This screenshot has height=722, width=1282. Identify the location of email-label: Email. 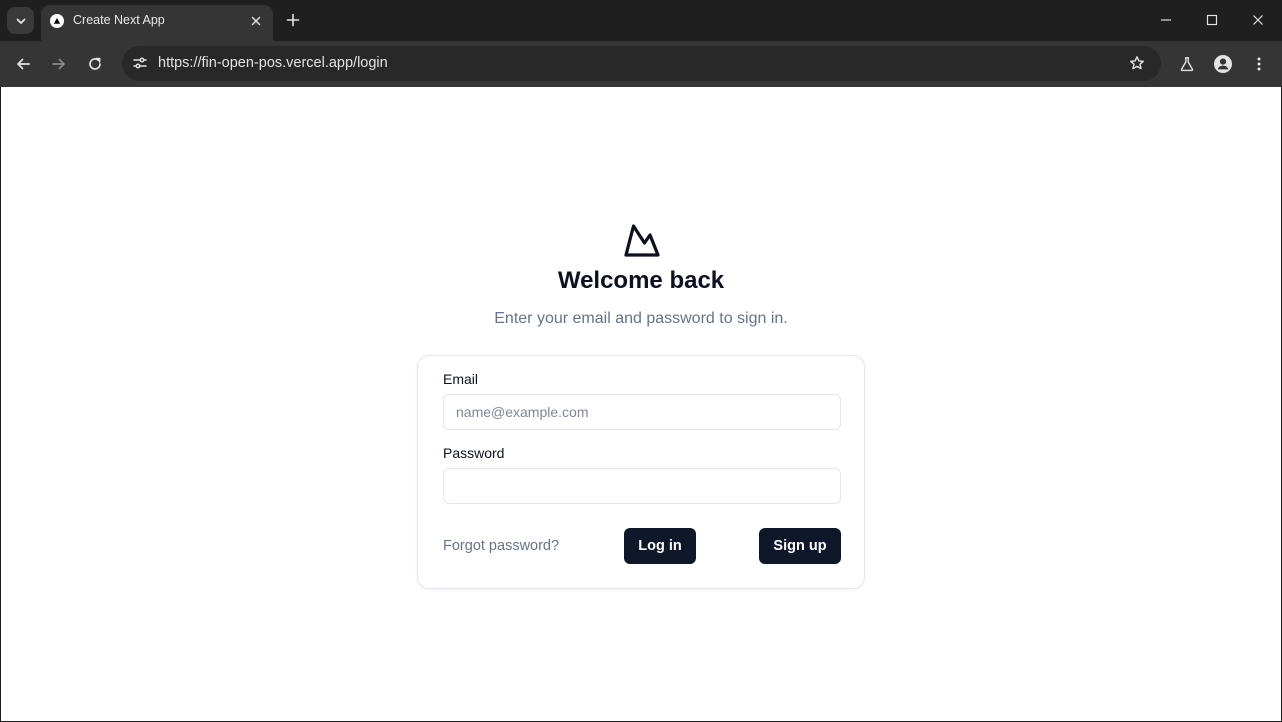
(461, 379).